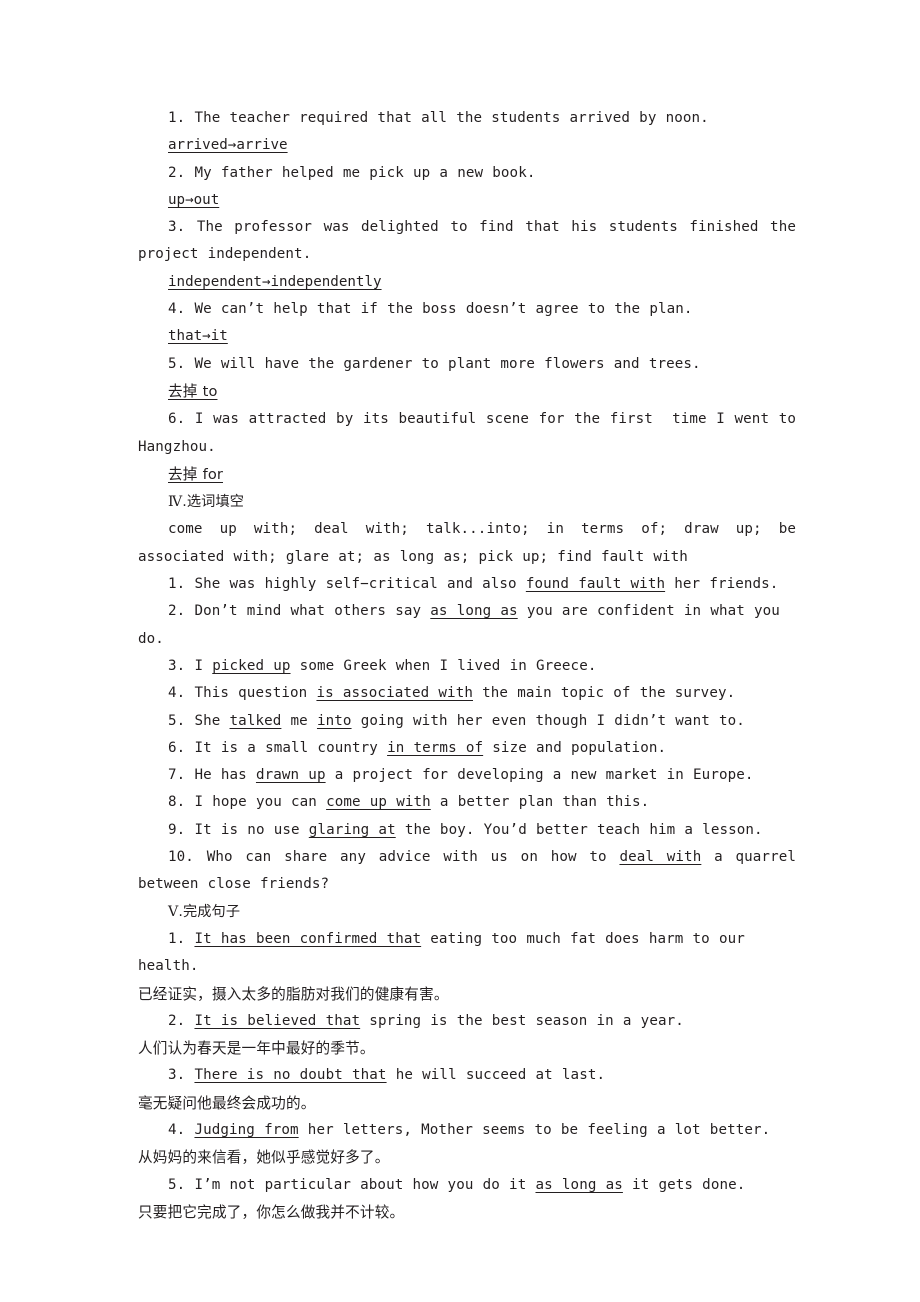 The width and height of the screenshot is (920, 1302). I want to click on answer-line: 去掉 for, so click(467, 475).